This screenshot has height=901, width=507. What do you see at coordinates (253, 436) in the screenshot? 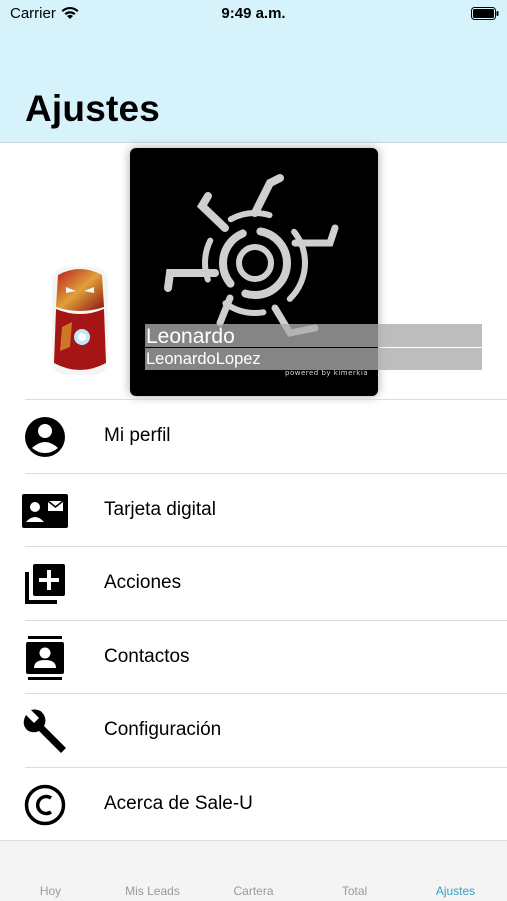
I see `menu-item-mi-perfil: Mi perfil` at bounding box center [253, 436].